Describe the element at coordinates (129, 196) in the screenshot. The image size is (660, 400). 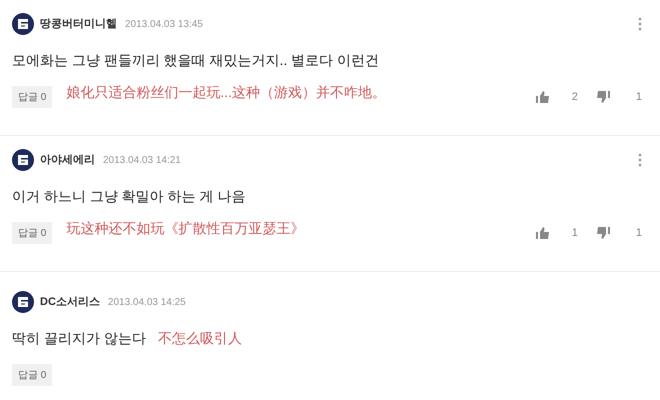
I see `comment-text: 이거 하느니 그냥 확밀아 하는 게 나음` at that location.